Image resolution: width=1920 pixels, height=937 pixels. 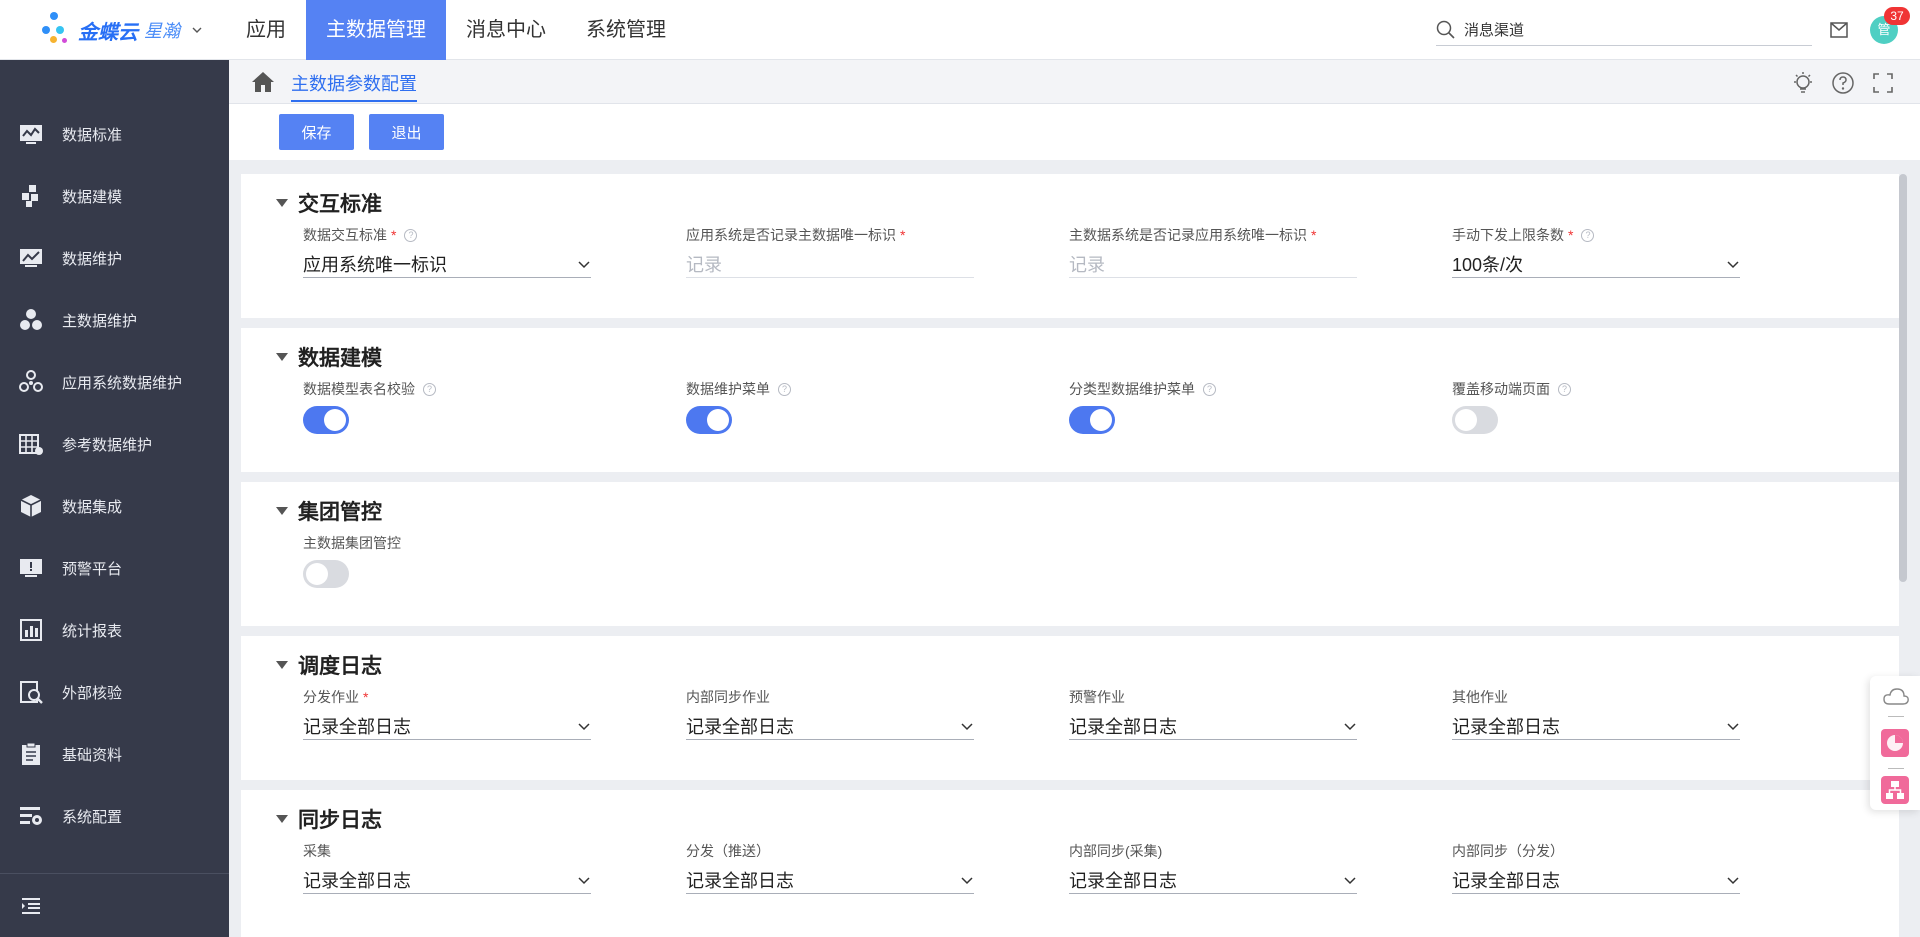 I want to click on interaction-standard-select: 应用系统唯一标识, so click(x=447, y=264).